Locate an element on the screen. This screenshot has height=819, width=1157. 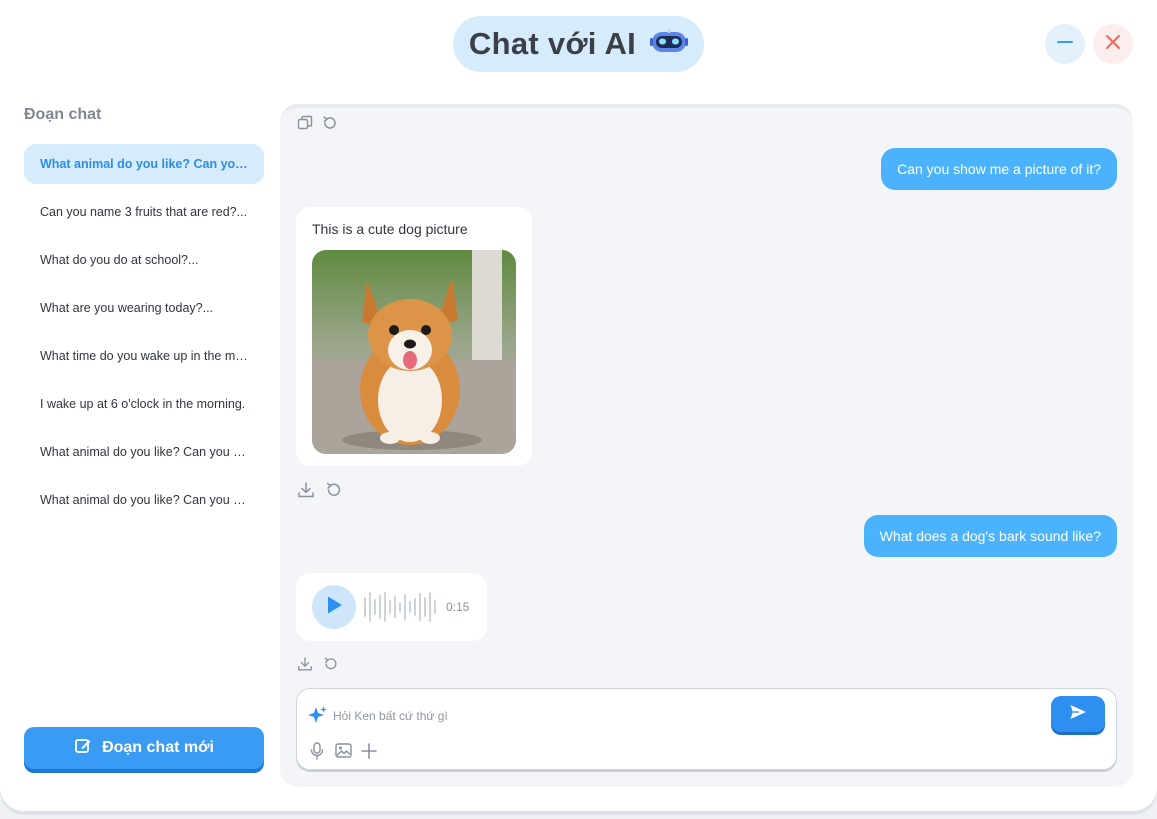
image-icon is located at coordinates (343, 753).